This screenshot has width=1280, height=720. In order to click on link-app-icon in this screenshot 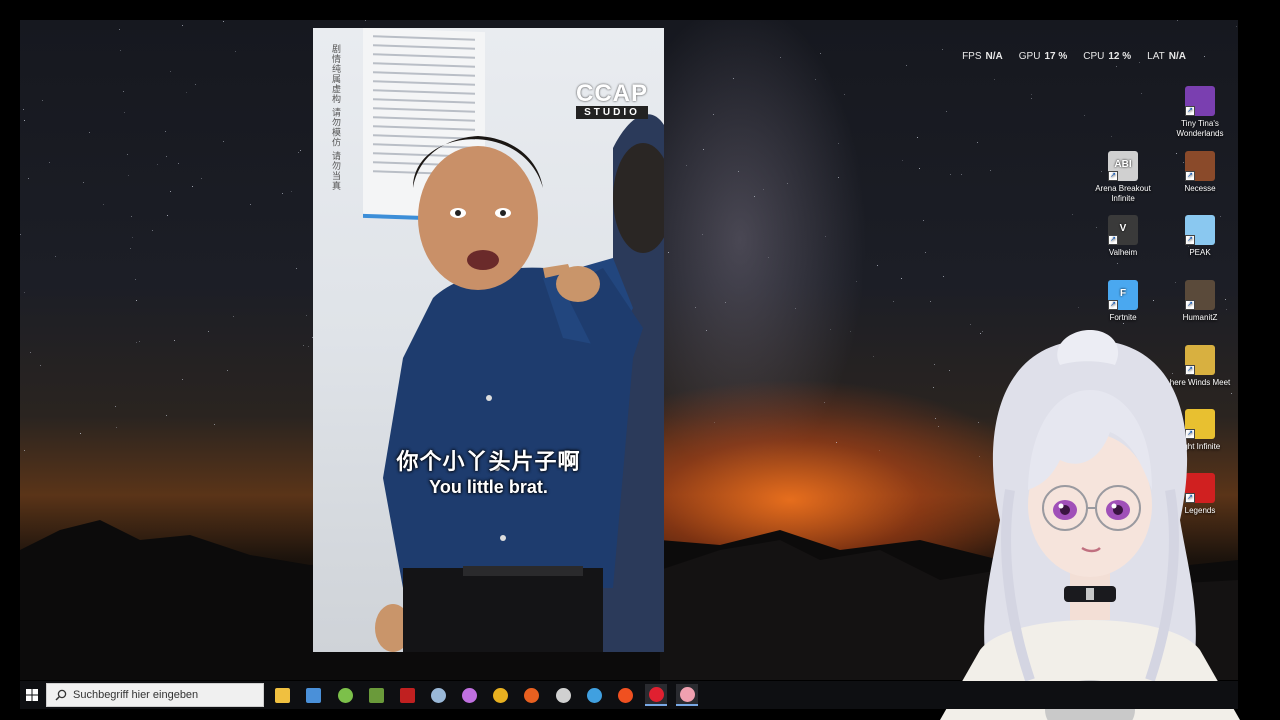, I will do `click(594, 695)`.